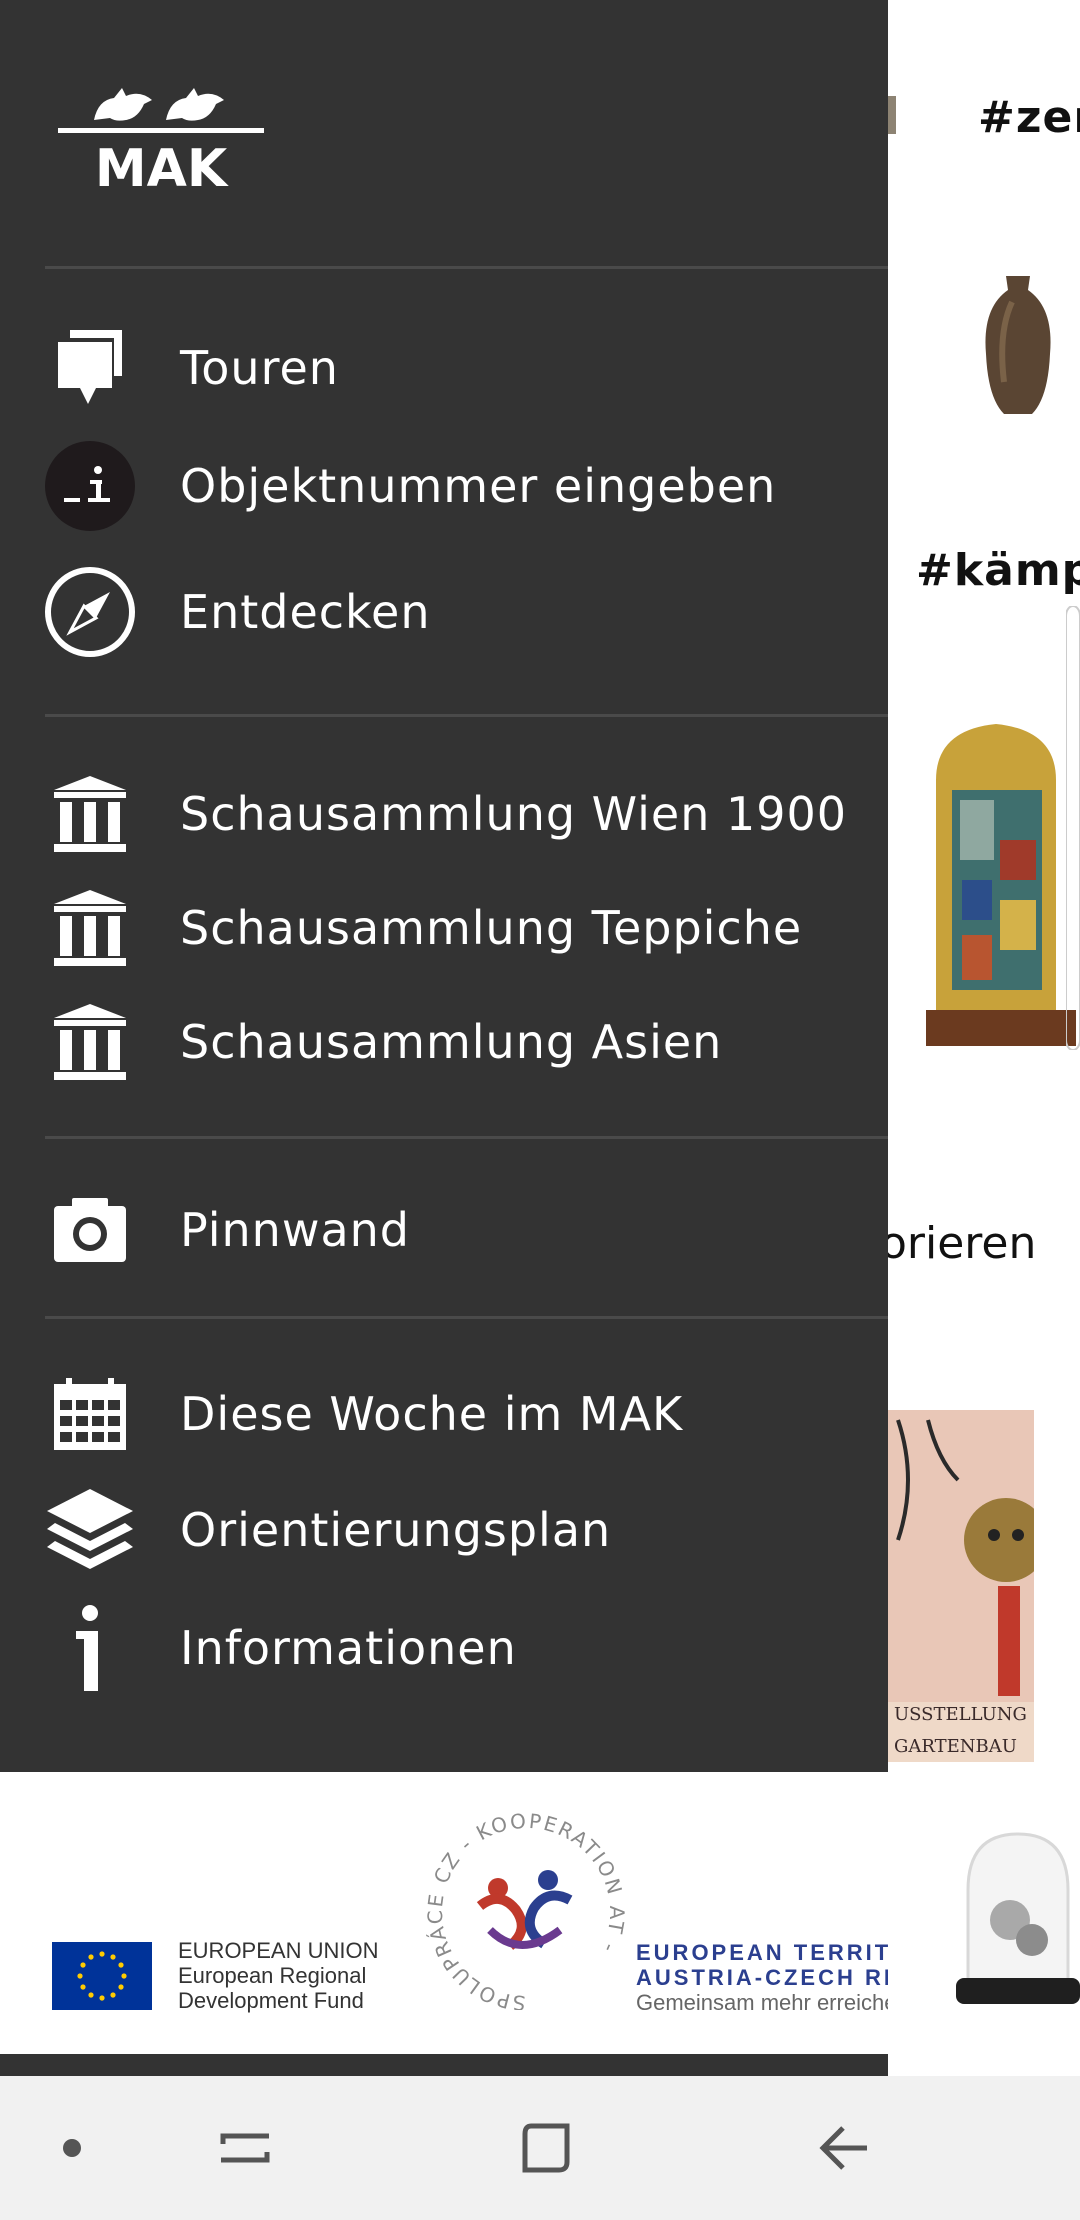 The height and width of the screenshot is (2220, 1080). What do you see at coordinates (762, 1977) in the screenshot?
I see `et-line-2: AUSTRIA-CZECH RE` at bounding box center [762, 1977].